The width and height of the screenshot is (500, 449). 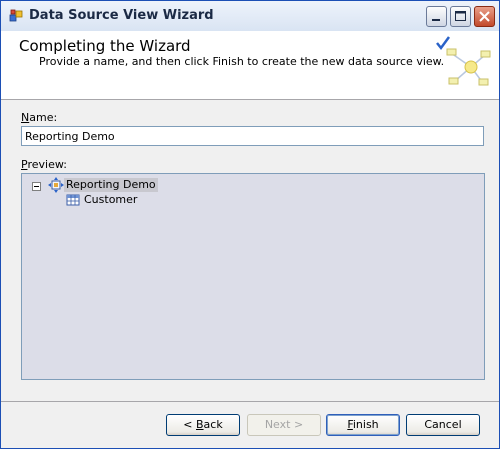 What do you see at coordinates (111, 185) in the screenshot?
I see `tree-node-root: Reporting Demo` at bounding box center [111, 185].